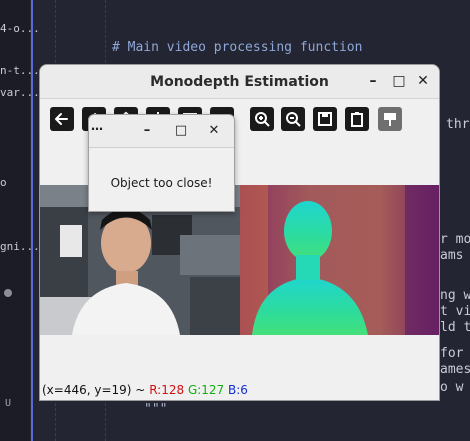 This screenshot has height=441, width=470. Describe the element at coordinates (155, 409) in the screenshot. I see `docstring-end: """` at that location.